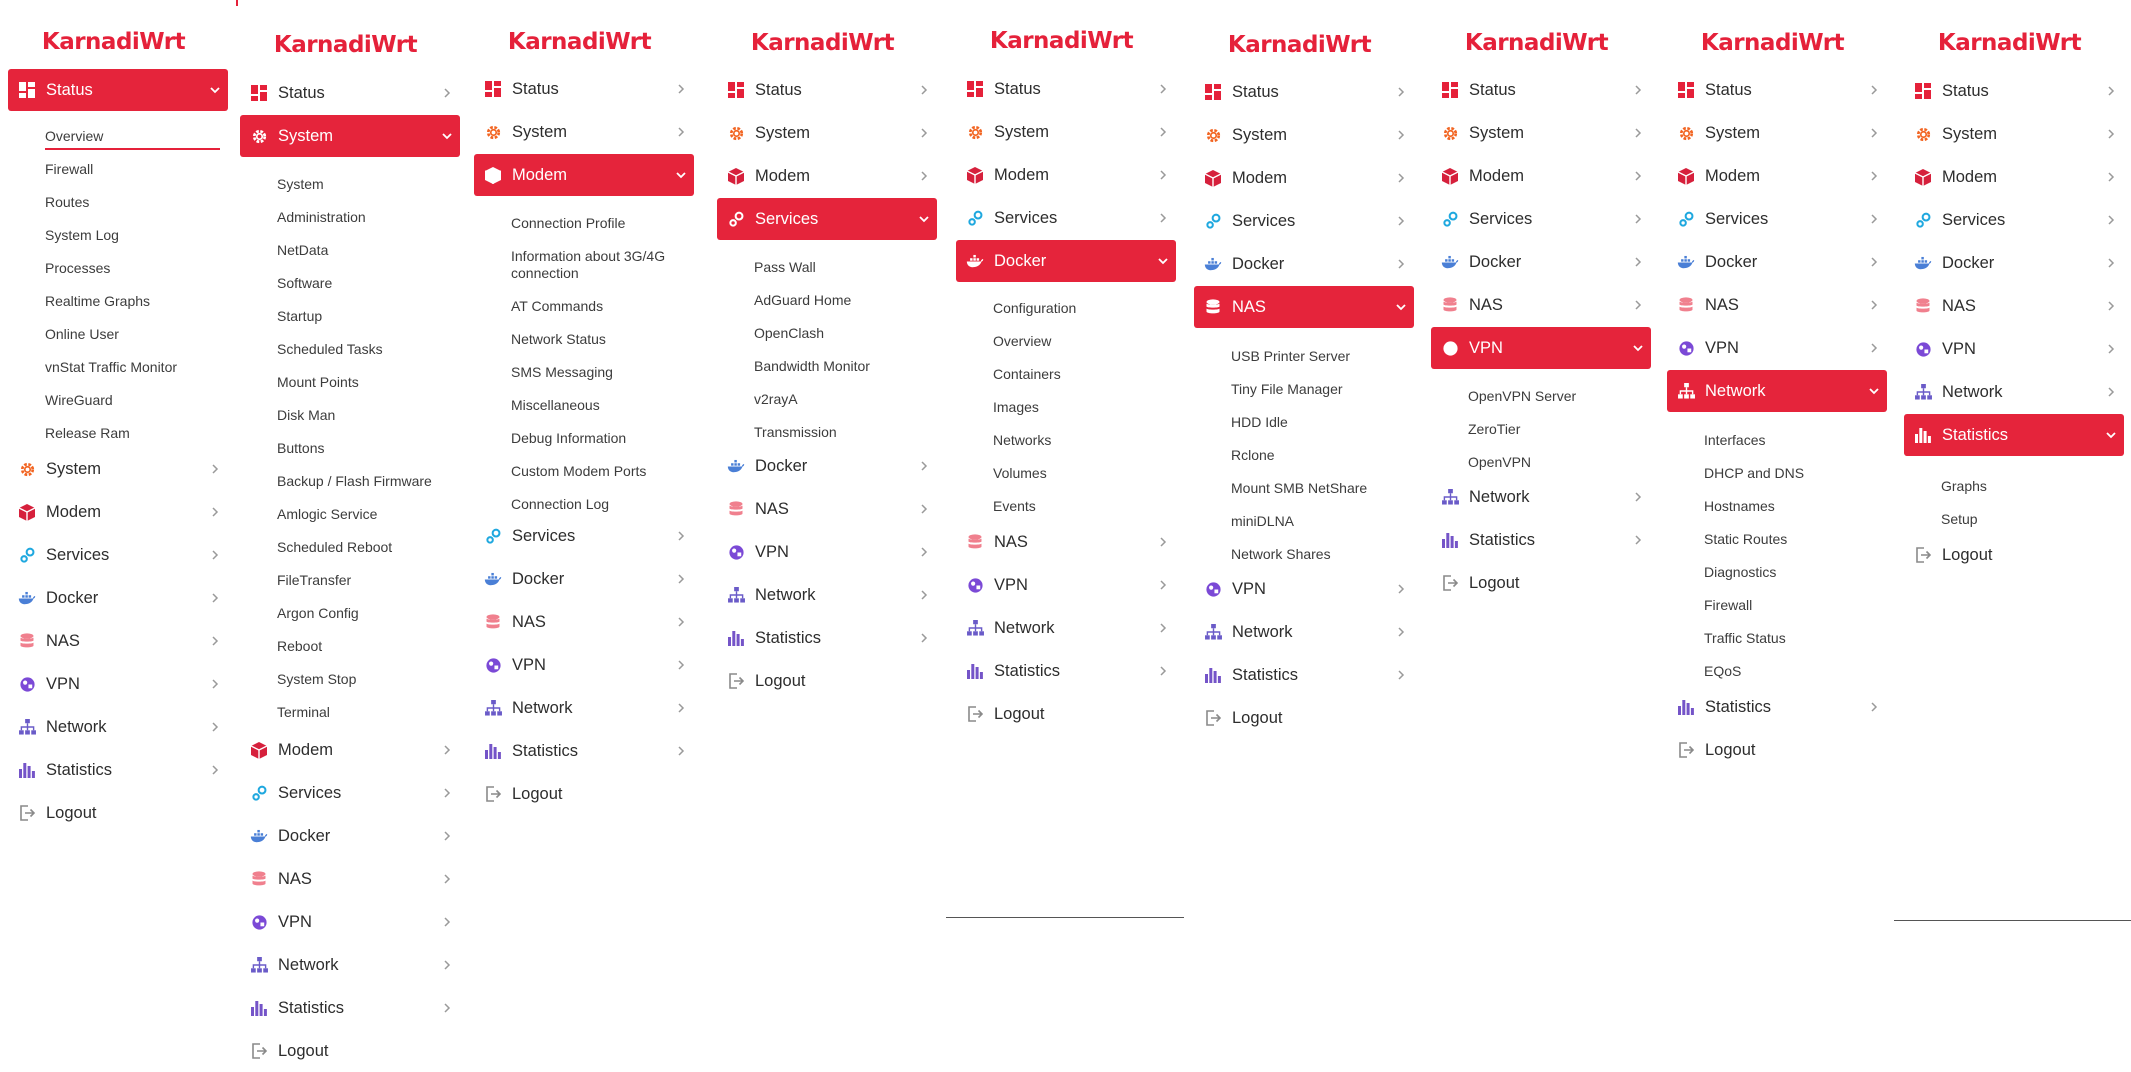  Describe the element at coordinates (316, 679) in the screenshot. I see `submenu-item: System Stop` at that location.